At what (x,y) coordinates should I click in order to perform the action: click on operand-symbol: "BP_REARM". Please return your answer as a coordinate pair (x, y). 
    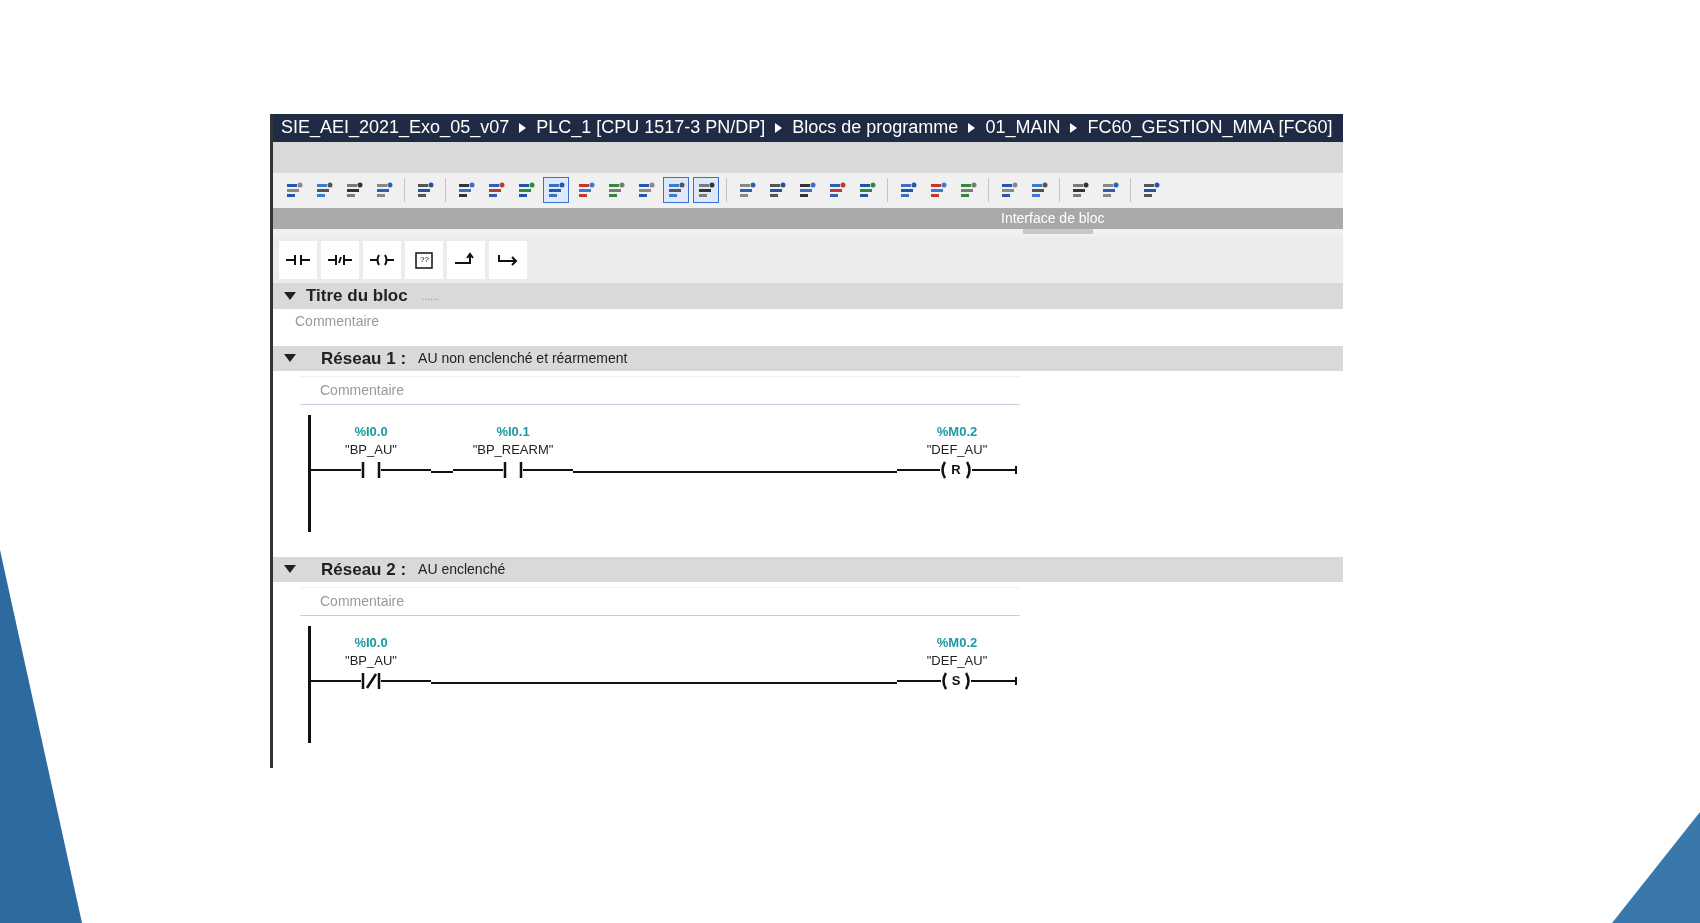
    Looking at the image, I should click on (513, 449).